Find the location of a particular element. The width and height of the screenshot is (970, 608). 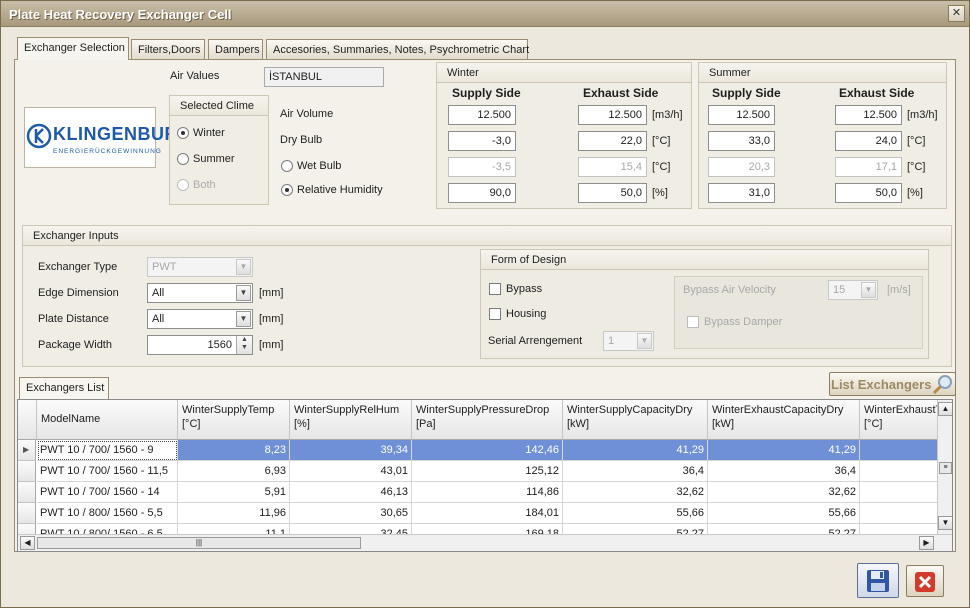

column-header: WinterExhaustT [°C] is located at coordinates (900, 420).